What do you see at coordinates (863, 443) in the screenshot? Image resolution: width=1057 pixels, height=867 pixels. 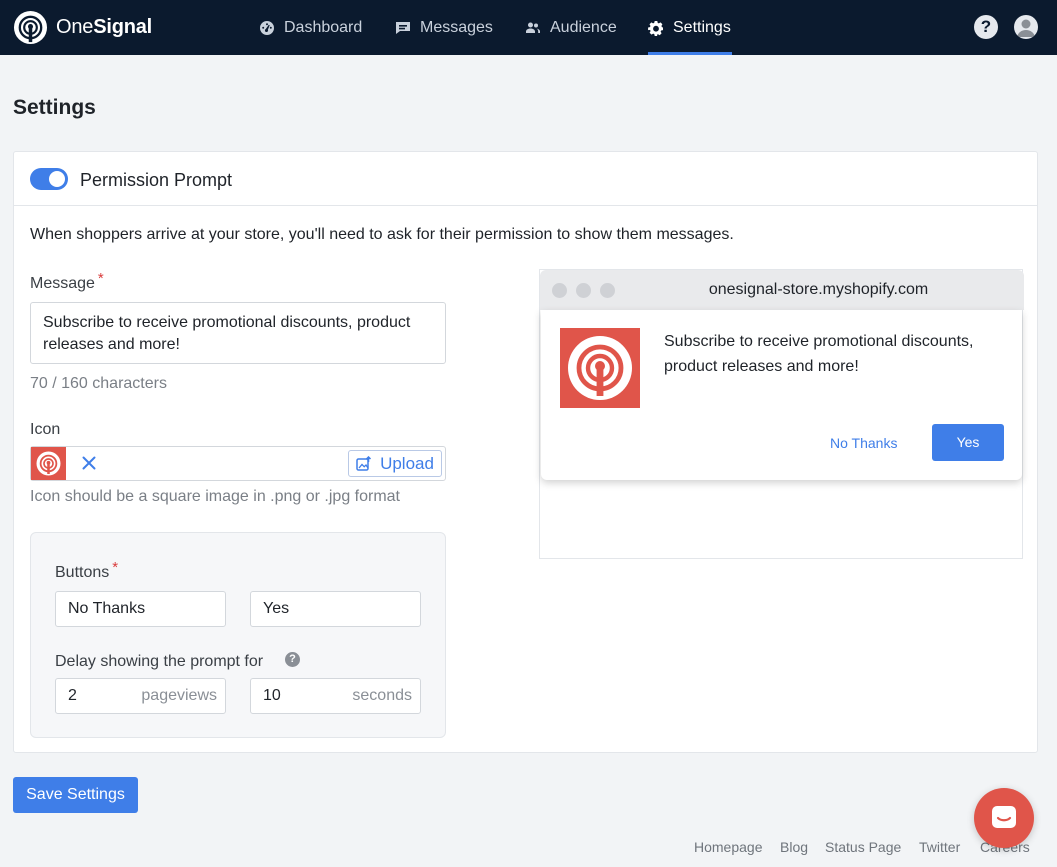 I see `preview-no-thanks-button: No Thanks` at bounding box center [863, 443].